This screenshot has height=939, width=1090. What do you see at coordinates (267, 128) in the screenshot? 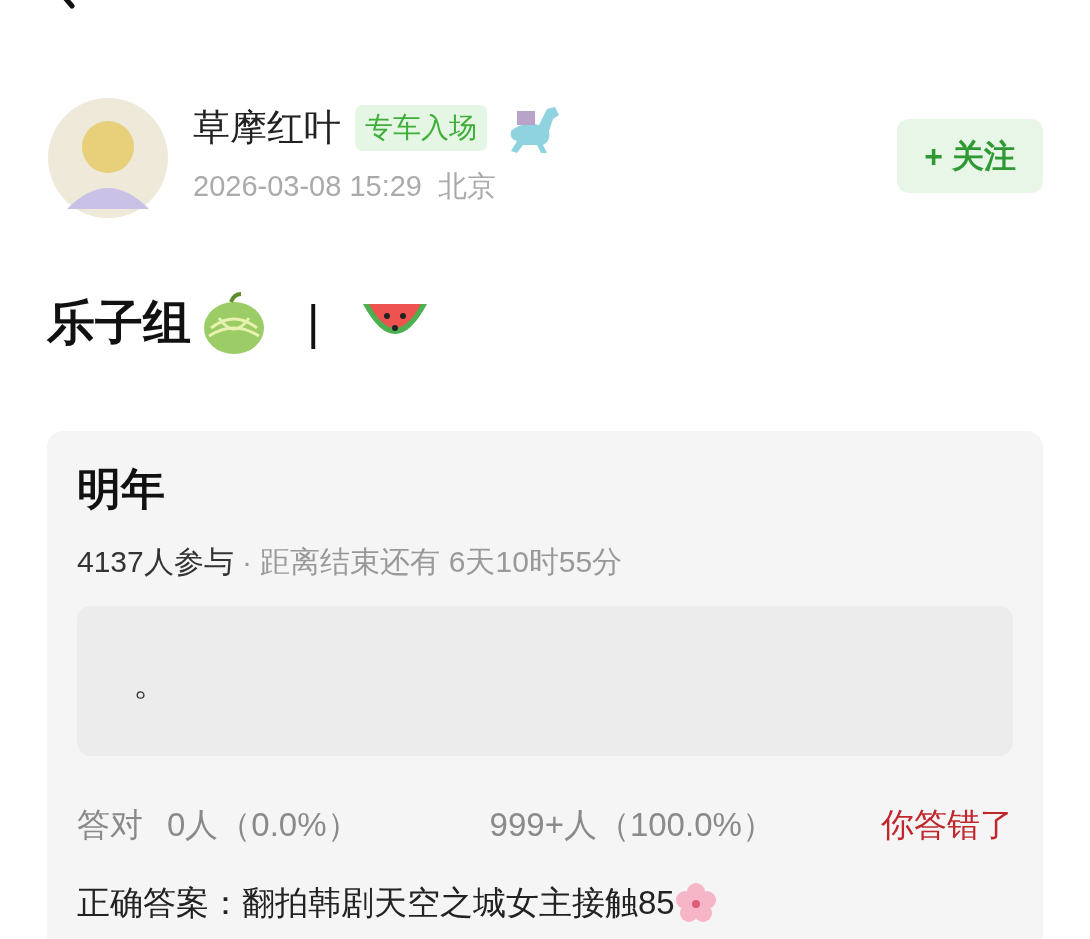
I see `author-name: 草摩红叶` at bounding box center [267, 128].